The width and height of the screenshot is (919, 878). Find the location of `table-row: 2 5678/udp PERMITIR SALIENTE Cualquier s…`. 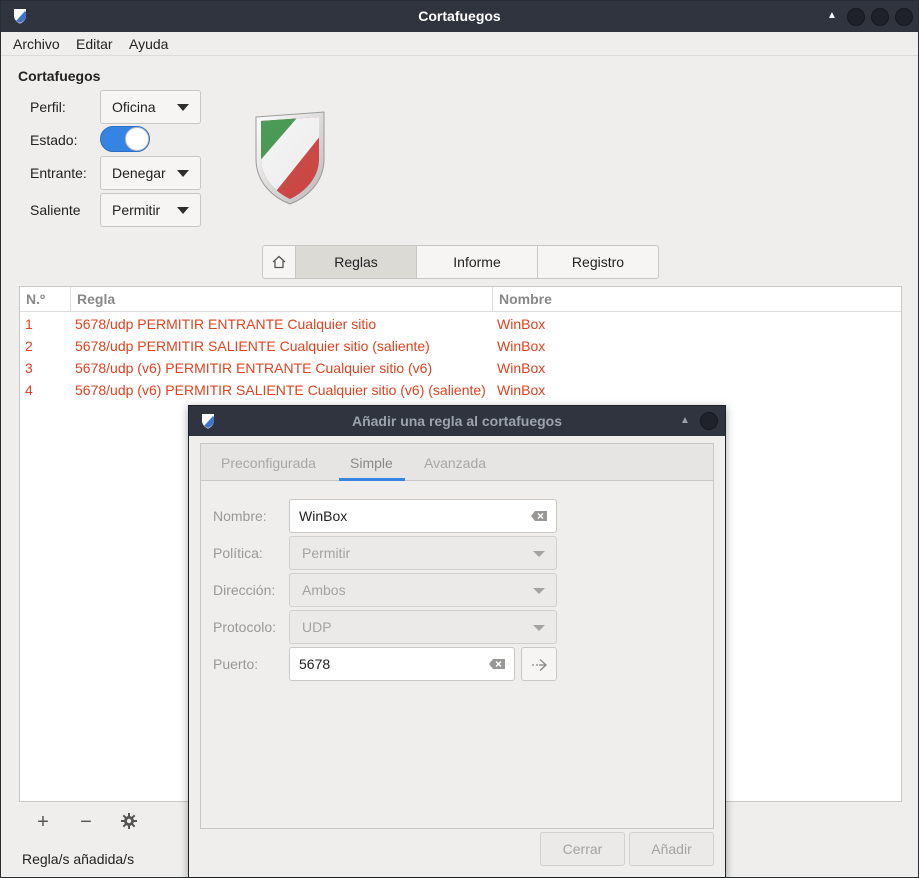

table-row: 2 5678/udp PERMITIR SALIENTE Cualquier s… is located at coordinates (460, 346).